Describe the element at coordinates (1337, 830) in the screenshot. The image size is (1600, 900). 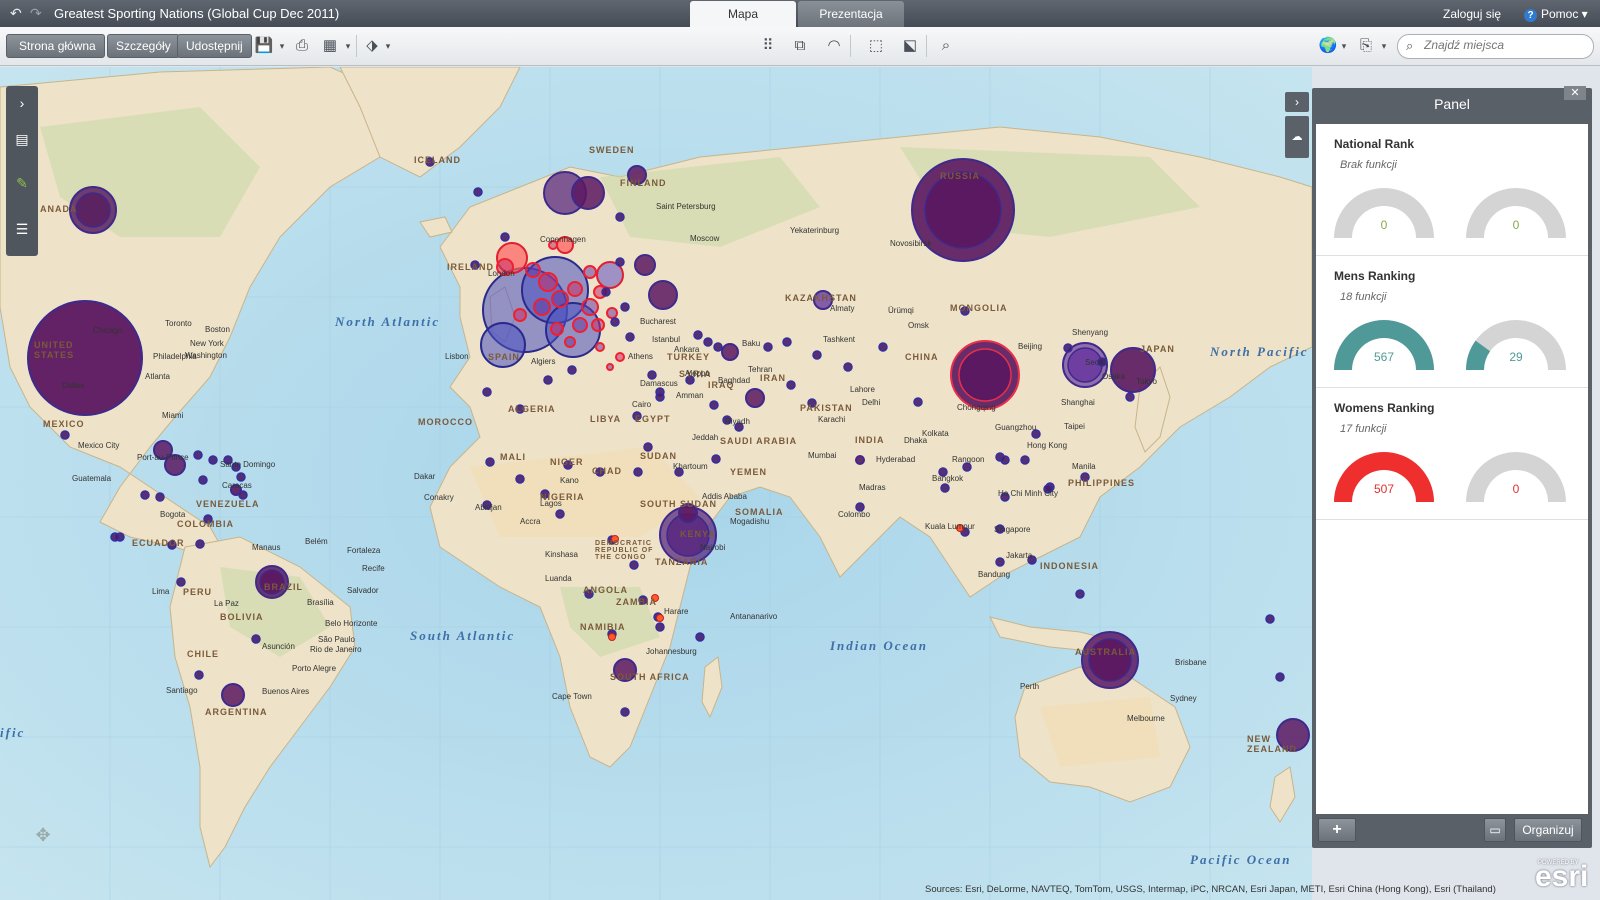
I see `add-widget-button: +` at that location.